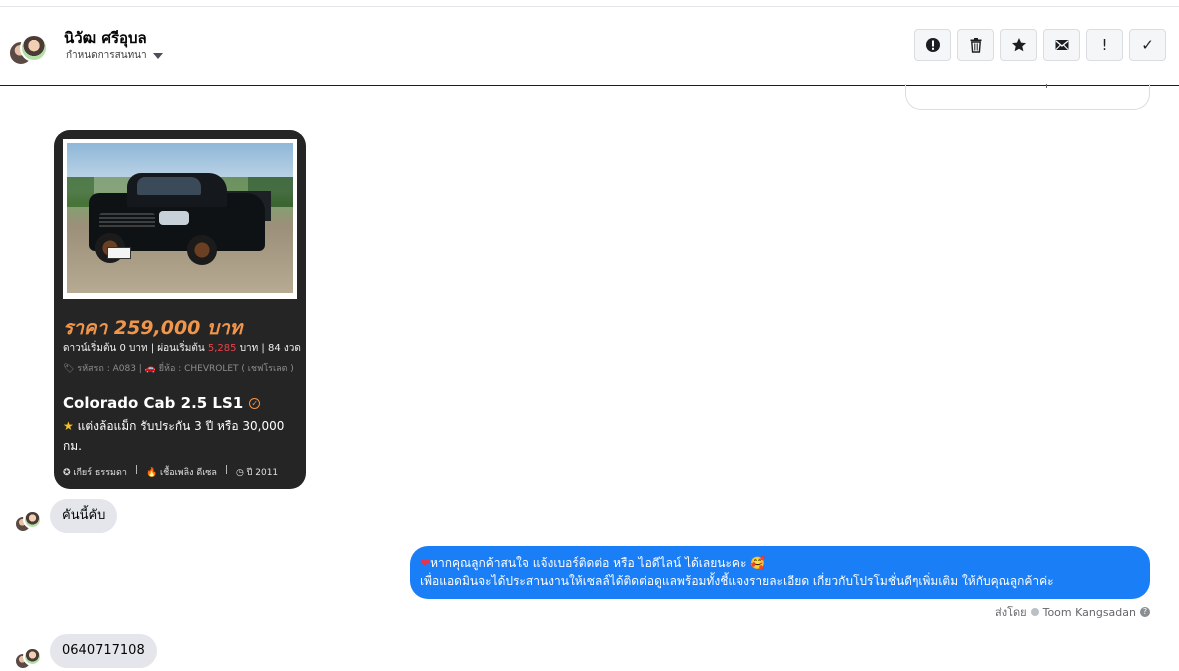 The height and width of the screenshot is (671, 1179). I want to click on priority-button: !, so click(1104, 45).